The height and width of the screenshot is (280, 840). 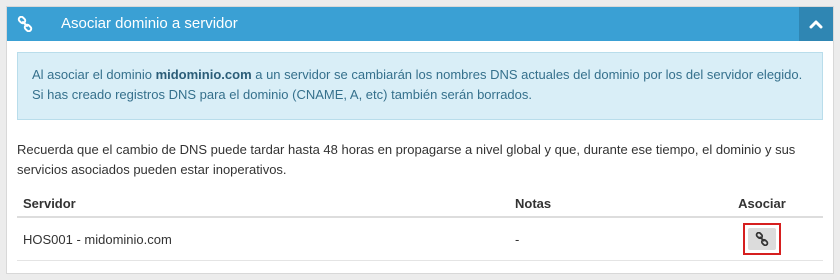 I want to click on associate-button-face, so click(x=762, y=239).